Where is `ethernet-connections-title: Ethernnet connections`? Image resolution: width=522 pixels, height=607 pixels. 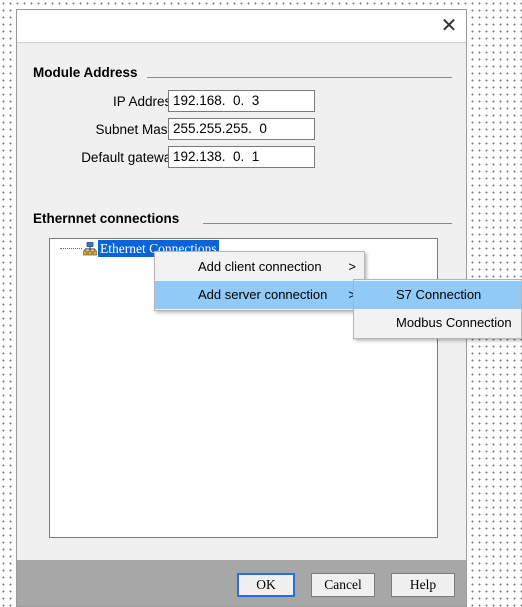 ethernet-connections-title: Ethernnet connections is located at coordinates (109, 218).